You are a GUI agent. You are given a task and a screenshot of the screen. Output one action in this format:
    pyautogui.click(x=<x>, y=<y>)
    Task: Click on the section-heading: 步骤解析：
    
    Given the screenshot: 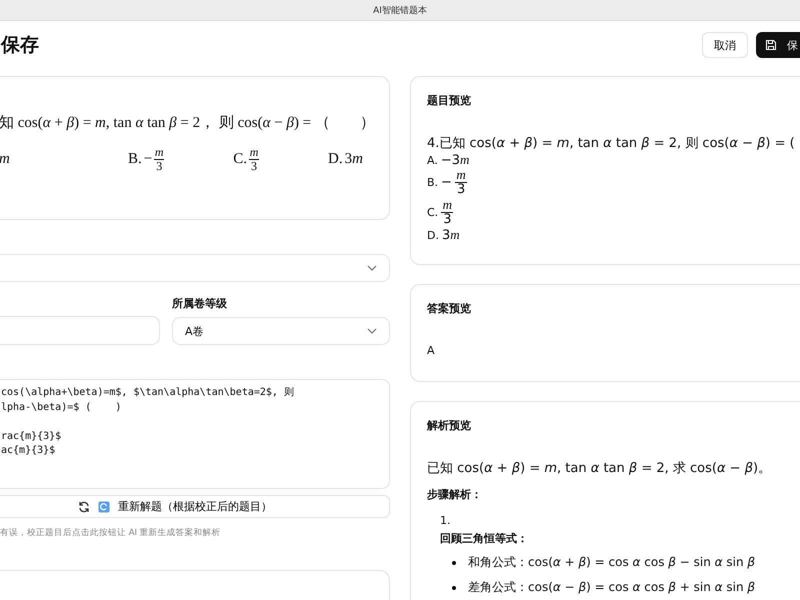 What is the action you would take?
    pyautogui.click(x=455, y=494)
    